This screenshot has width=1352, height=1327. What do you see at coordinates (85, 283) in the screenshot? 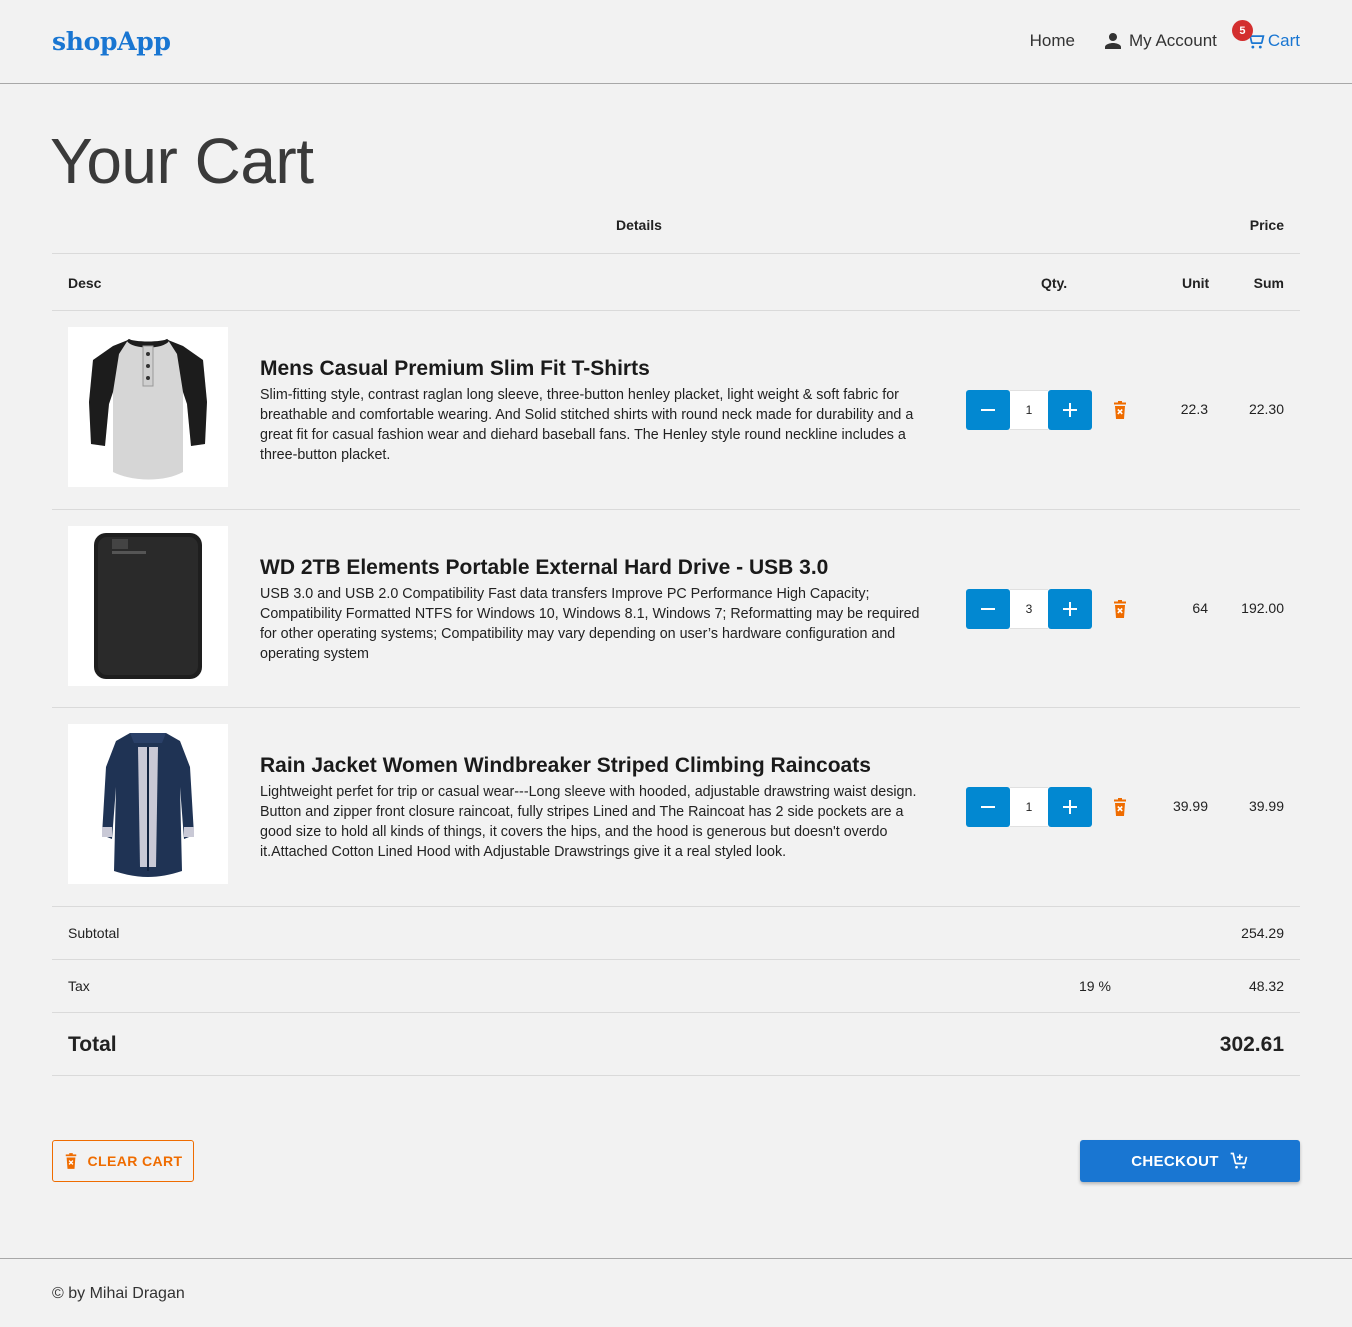
I see `header-desc: Desc` at bounding box center [85, 283].